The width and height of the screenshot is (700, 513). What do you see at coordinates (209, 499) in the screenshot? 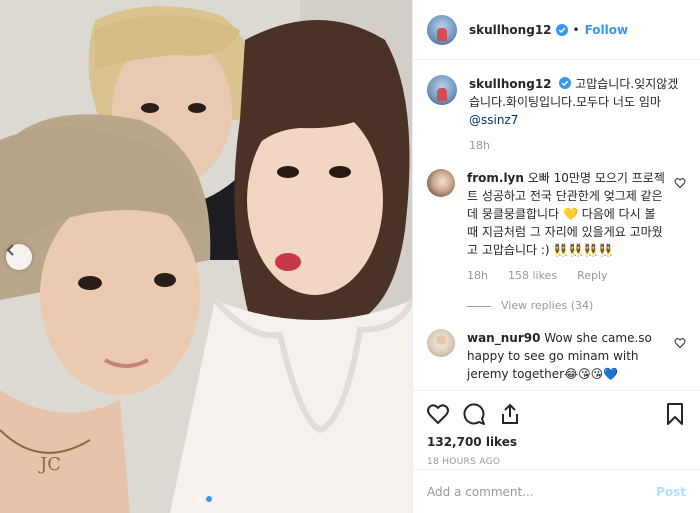
I see `carousel-dot-active` at bounding box center [209, 499].